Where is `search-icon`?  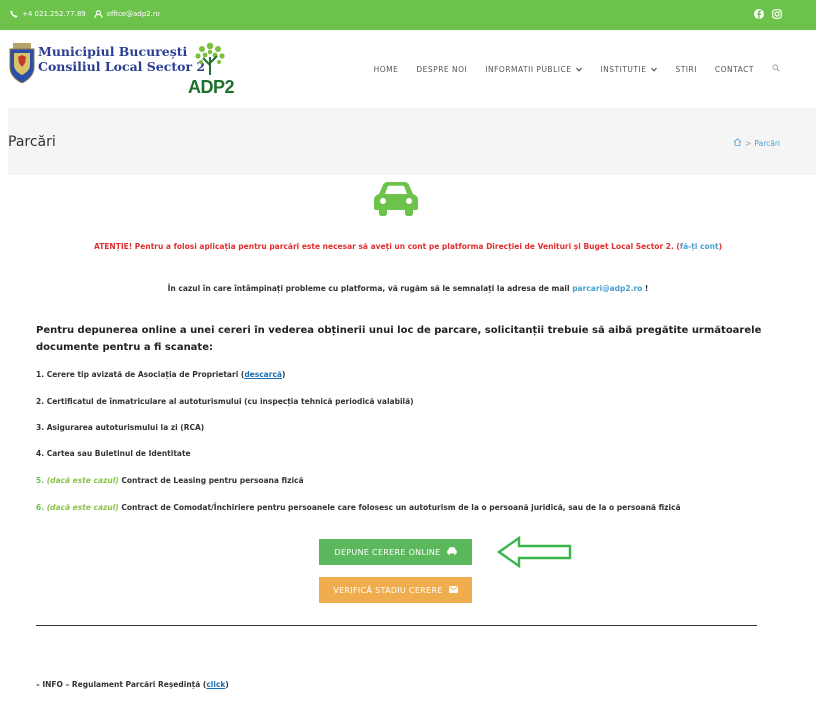
search-icon is located at coordinates (776, 69).